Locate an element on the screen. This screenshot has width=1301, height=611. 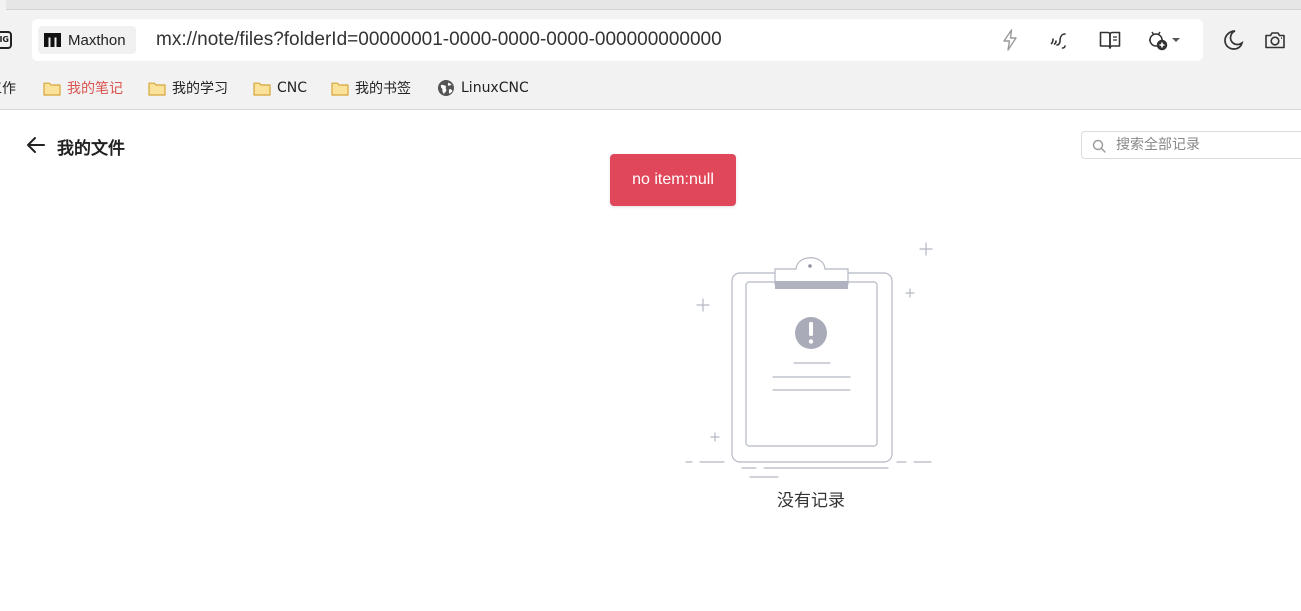
search-input is located at coordinates (1206, 145).